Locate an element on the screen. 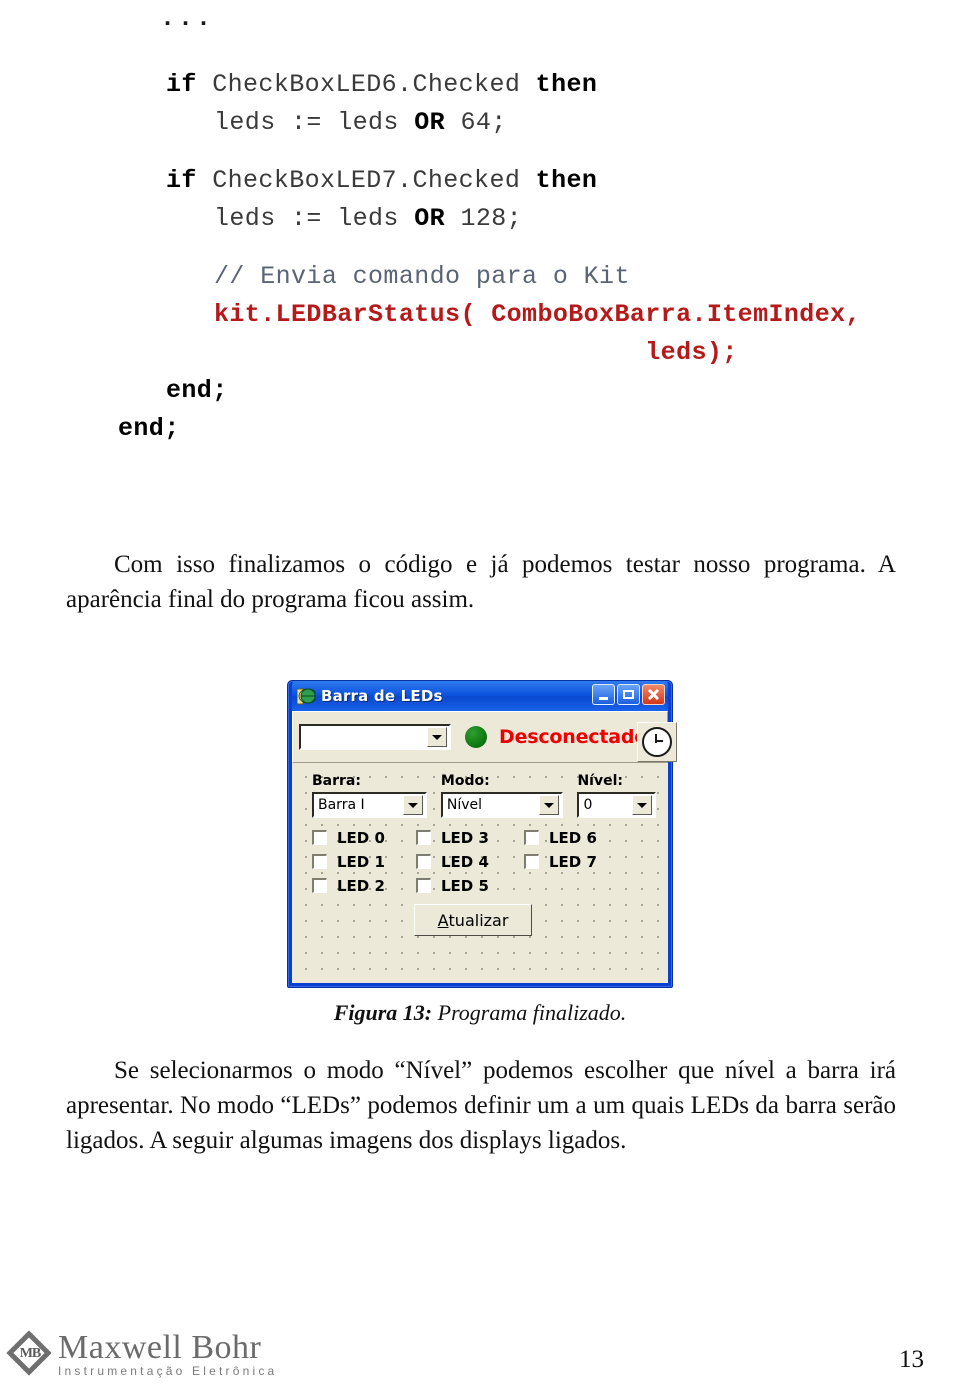 This screenshot has height=1390, width=960. window-controls is located at coordinates (628, 694).